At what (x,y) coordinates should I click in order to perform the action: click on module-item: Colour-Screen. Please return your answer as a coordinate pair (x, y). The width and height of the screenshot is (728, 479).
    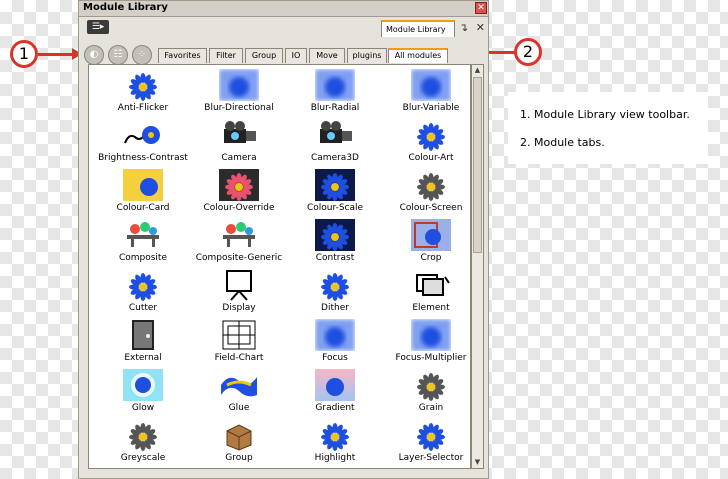
    Looking at the image, I should click on (427, 194).